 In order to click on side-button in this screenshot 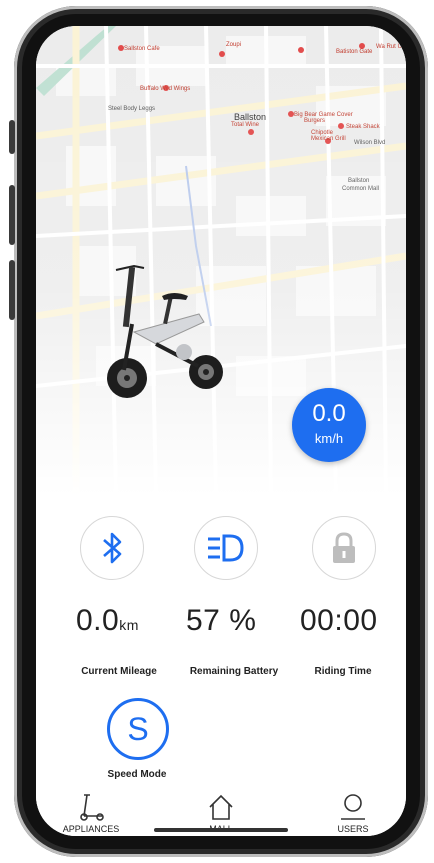, I will do `click(12, 137)`.